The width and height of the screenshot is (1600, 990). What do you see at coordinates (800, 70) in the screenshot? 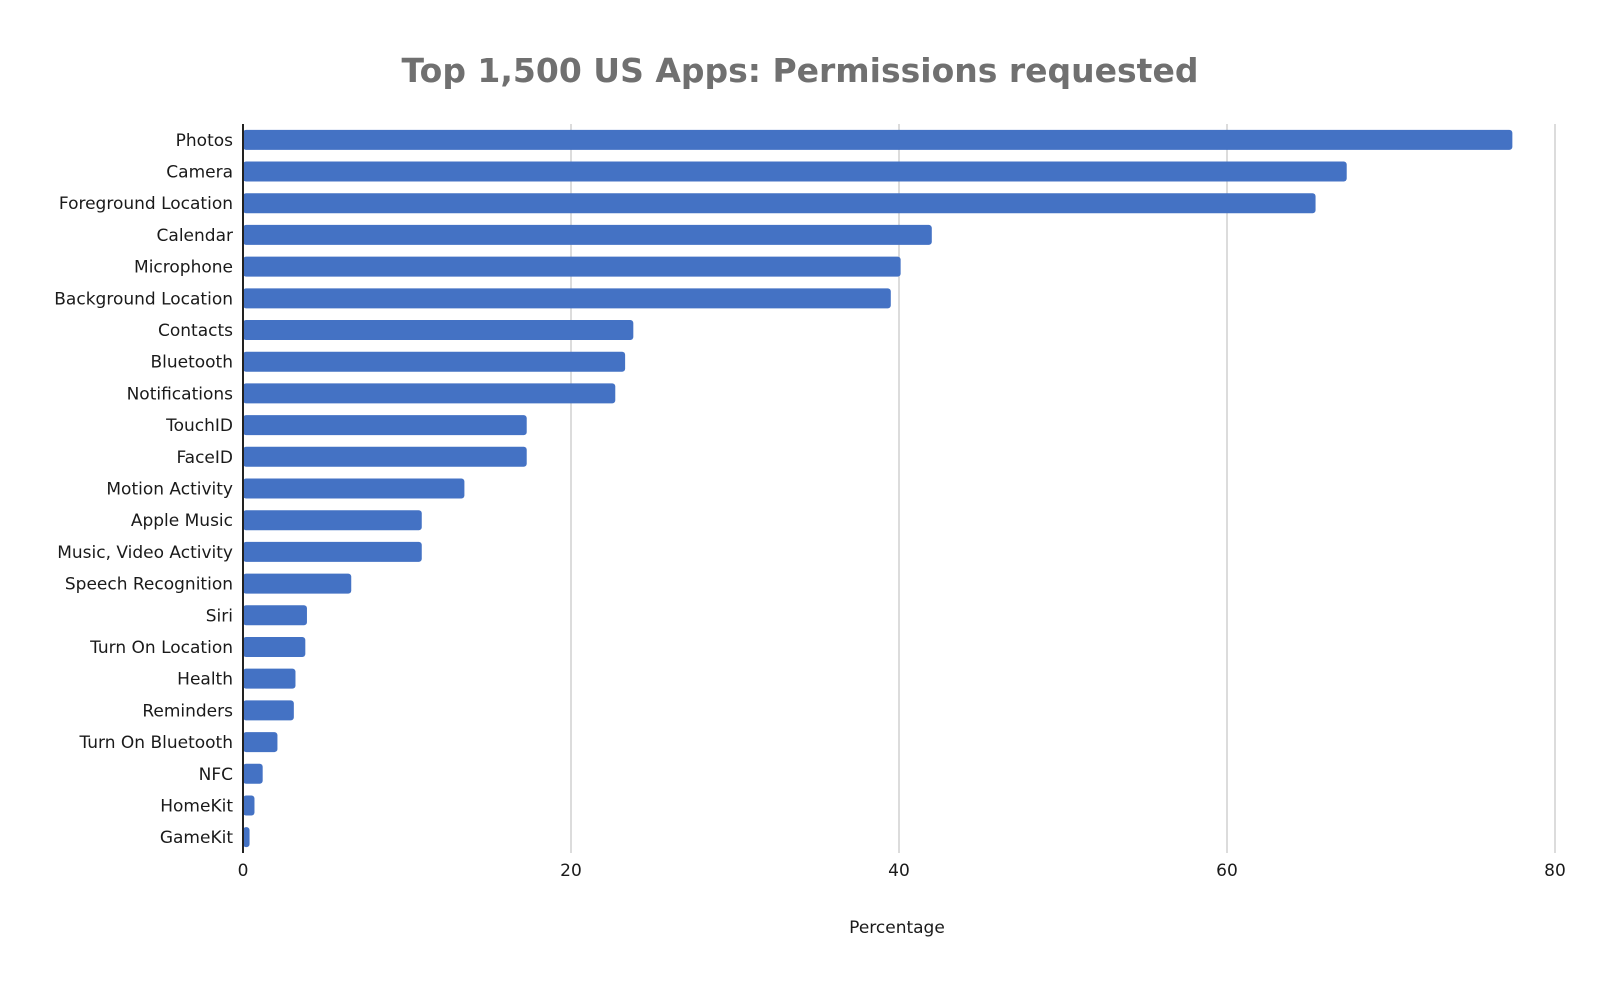
I see `chart-title: Top 1,500 US Apps: Permissions requested` at bounding box center [800, 70].